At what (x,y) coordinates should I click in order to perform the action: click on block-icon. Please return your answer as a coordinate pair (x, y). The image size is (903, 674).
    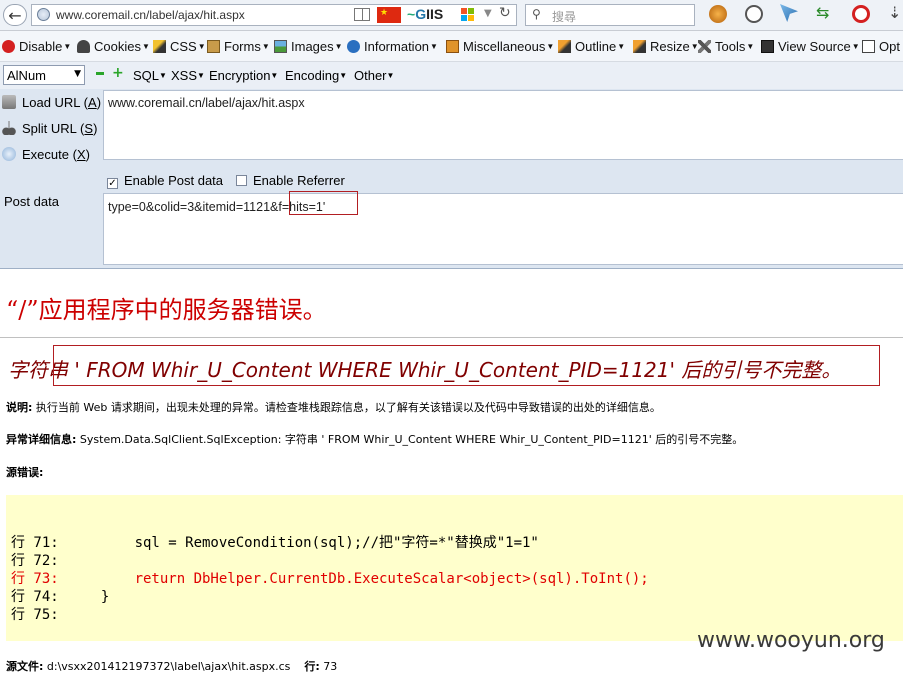
    Looking at the image, I should click on (861, 14).